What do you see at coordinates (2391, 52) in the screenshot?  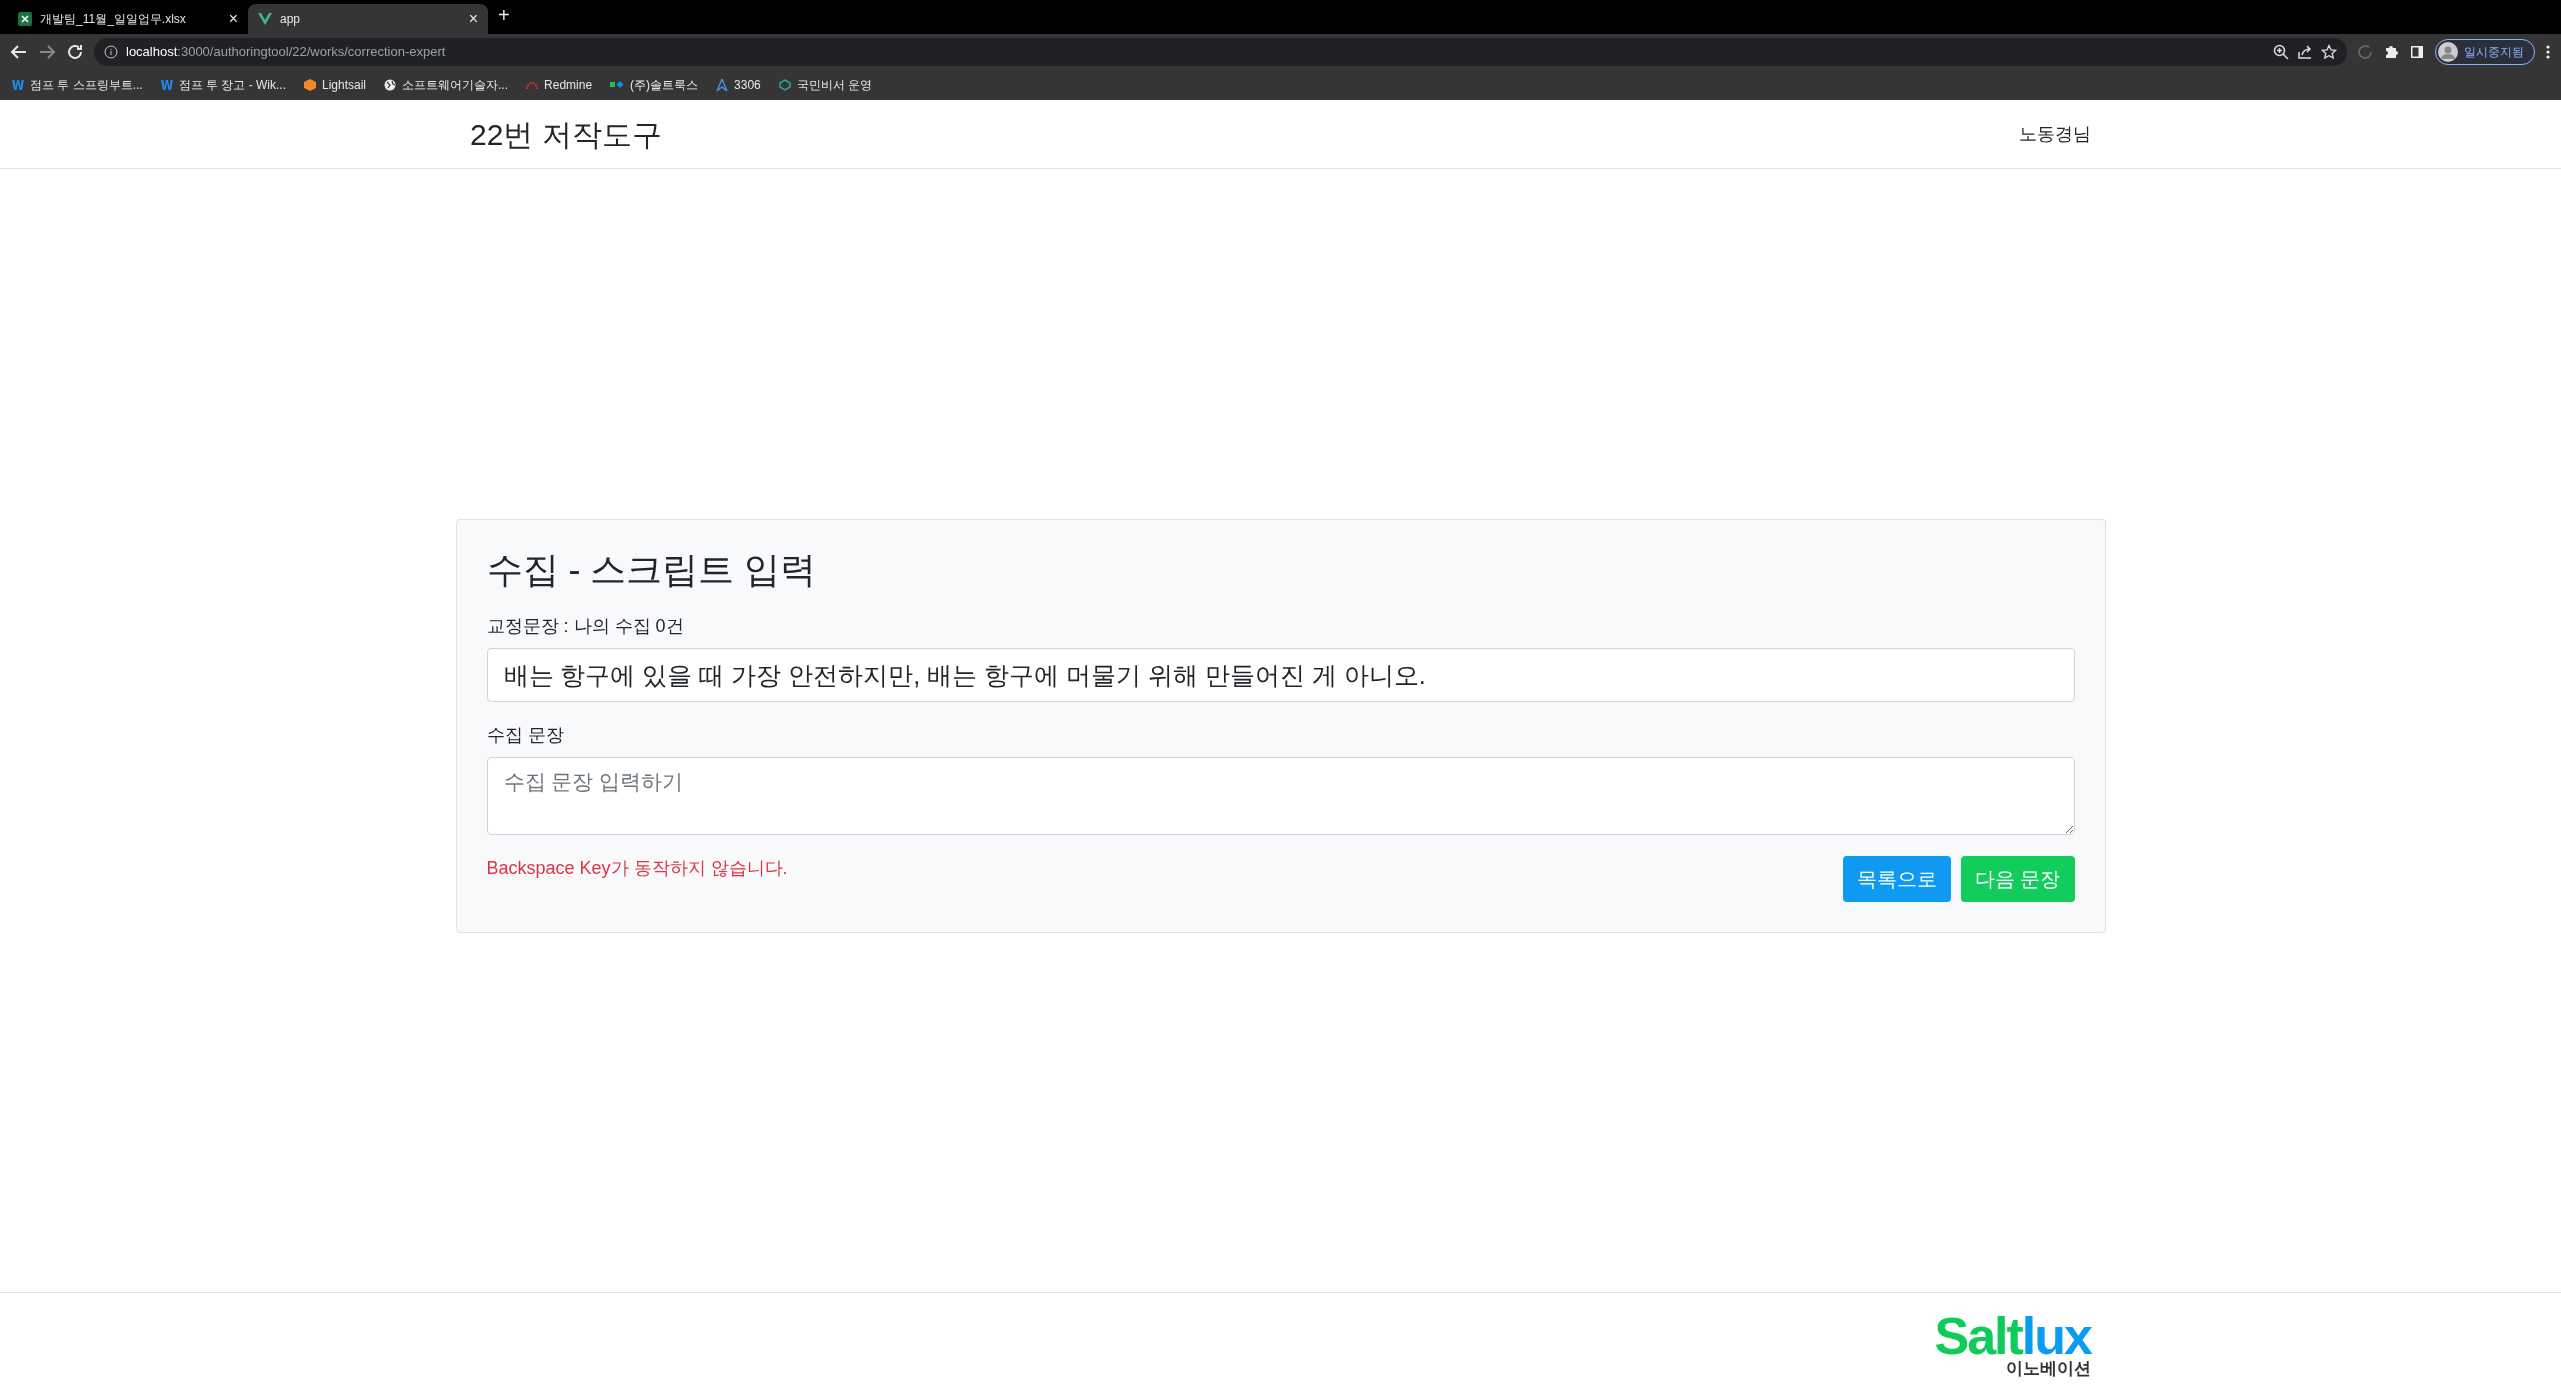 I see `puzzle-icon` at bounding box center [2391, 52].